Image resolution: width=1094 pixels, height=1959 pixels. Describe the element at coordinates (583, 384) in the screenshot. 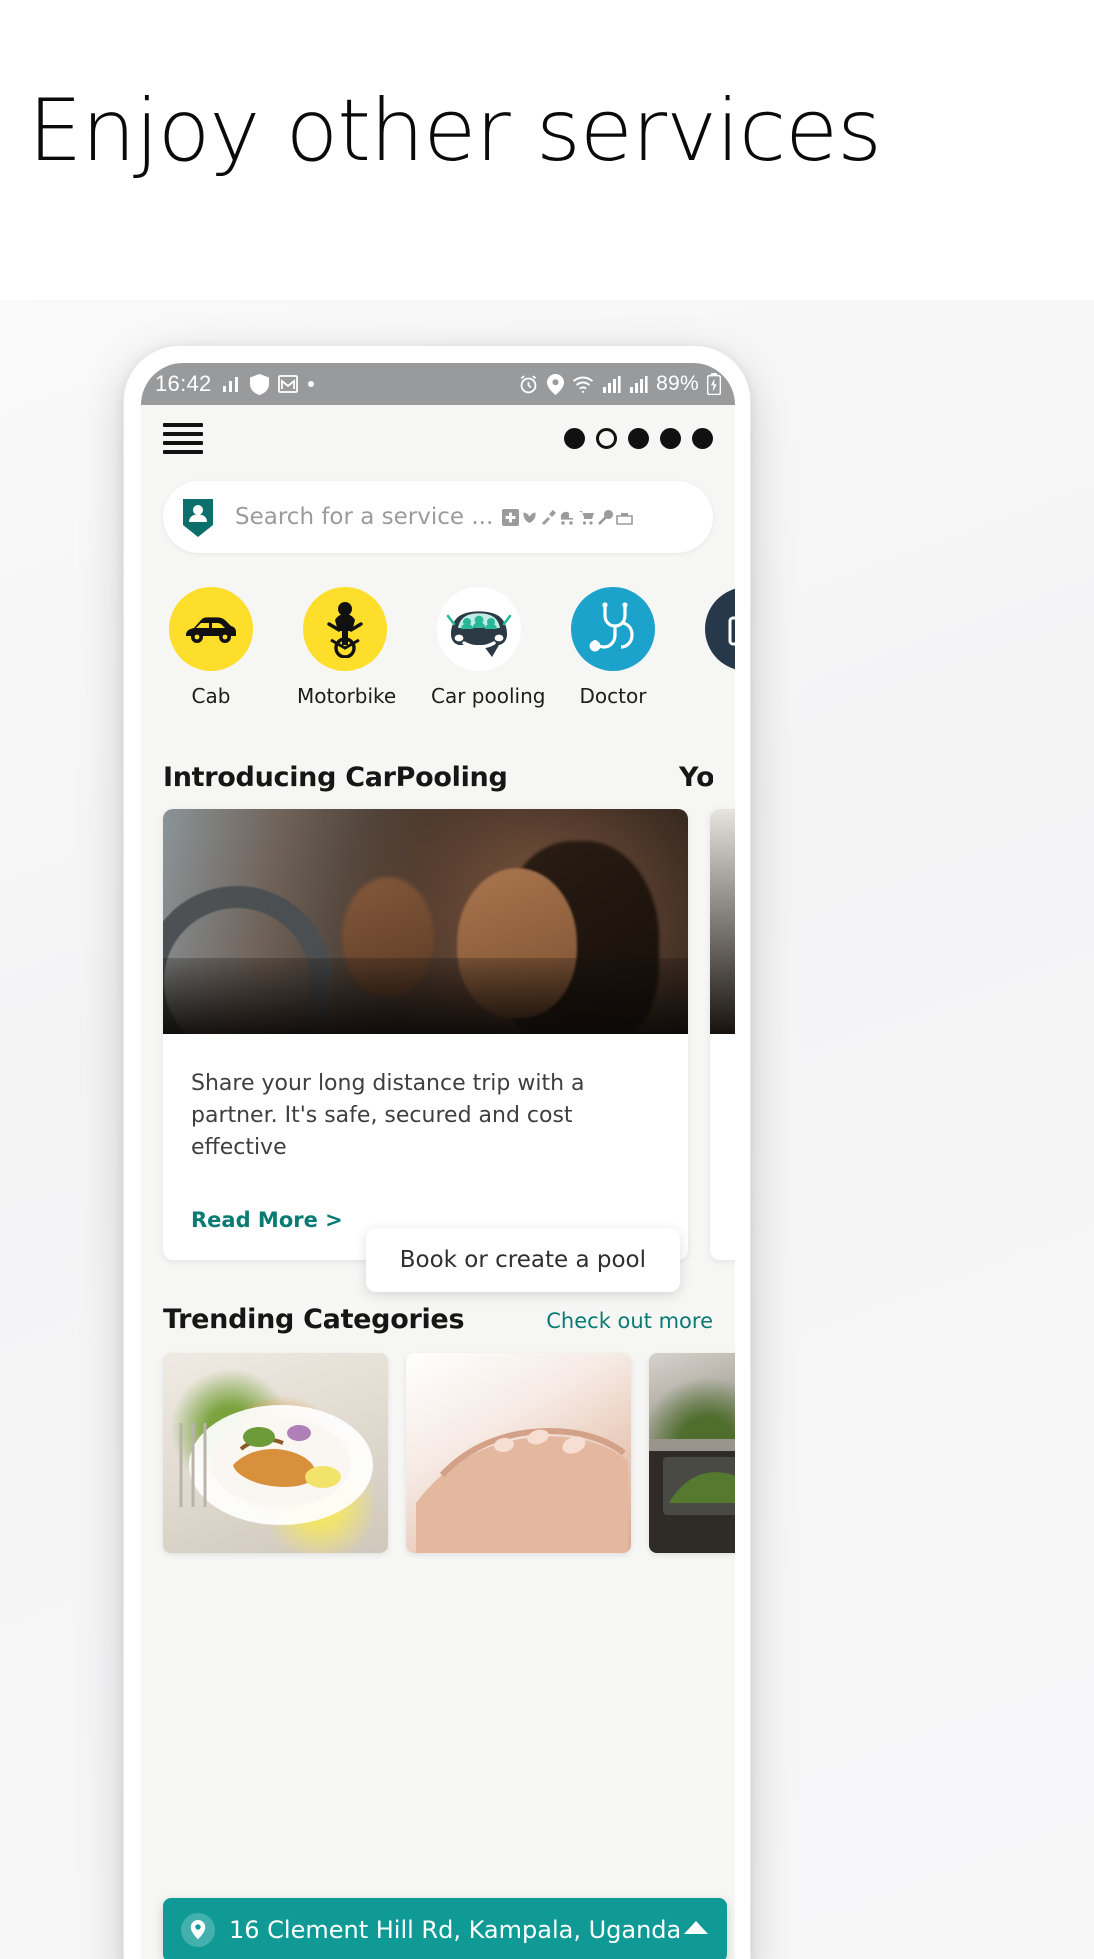

I see `wifi-icon` at that location.